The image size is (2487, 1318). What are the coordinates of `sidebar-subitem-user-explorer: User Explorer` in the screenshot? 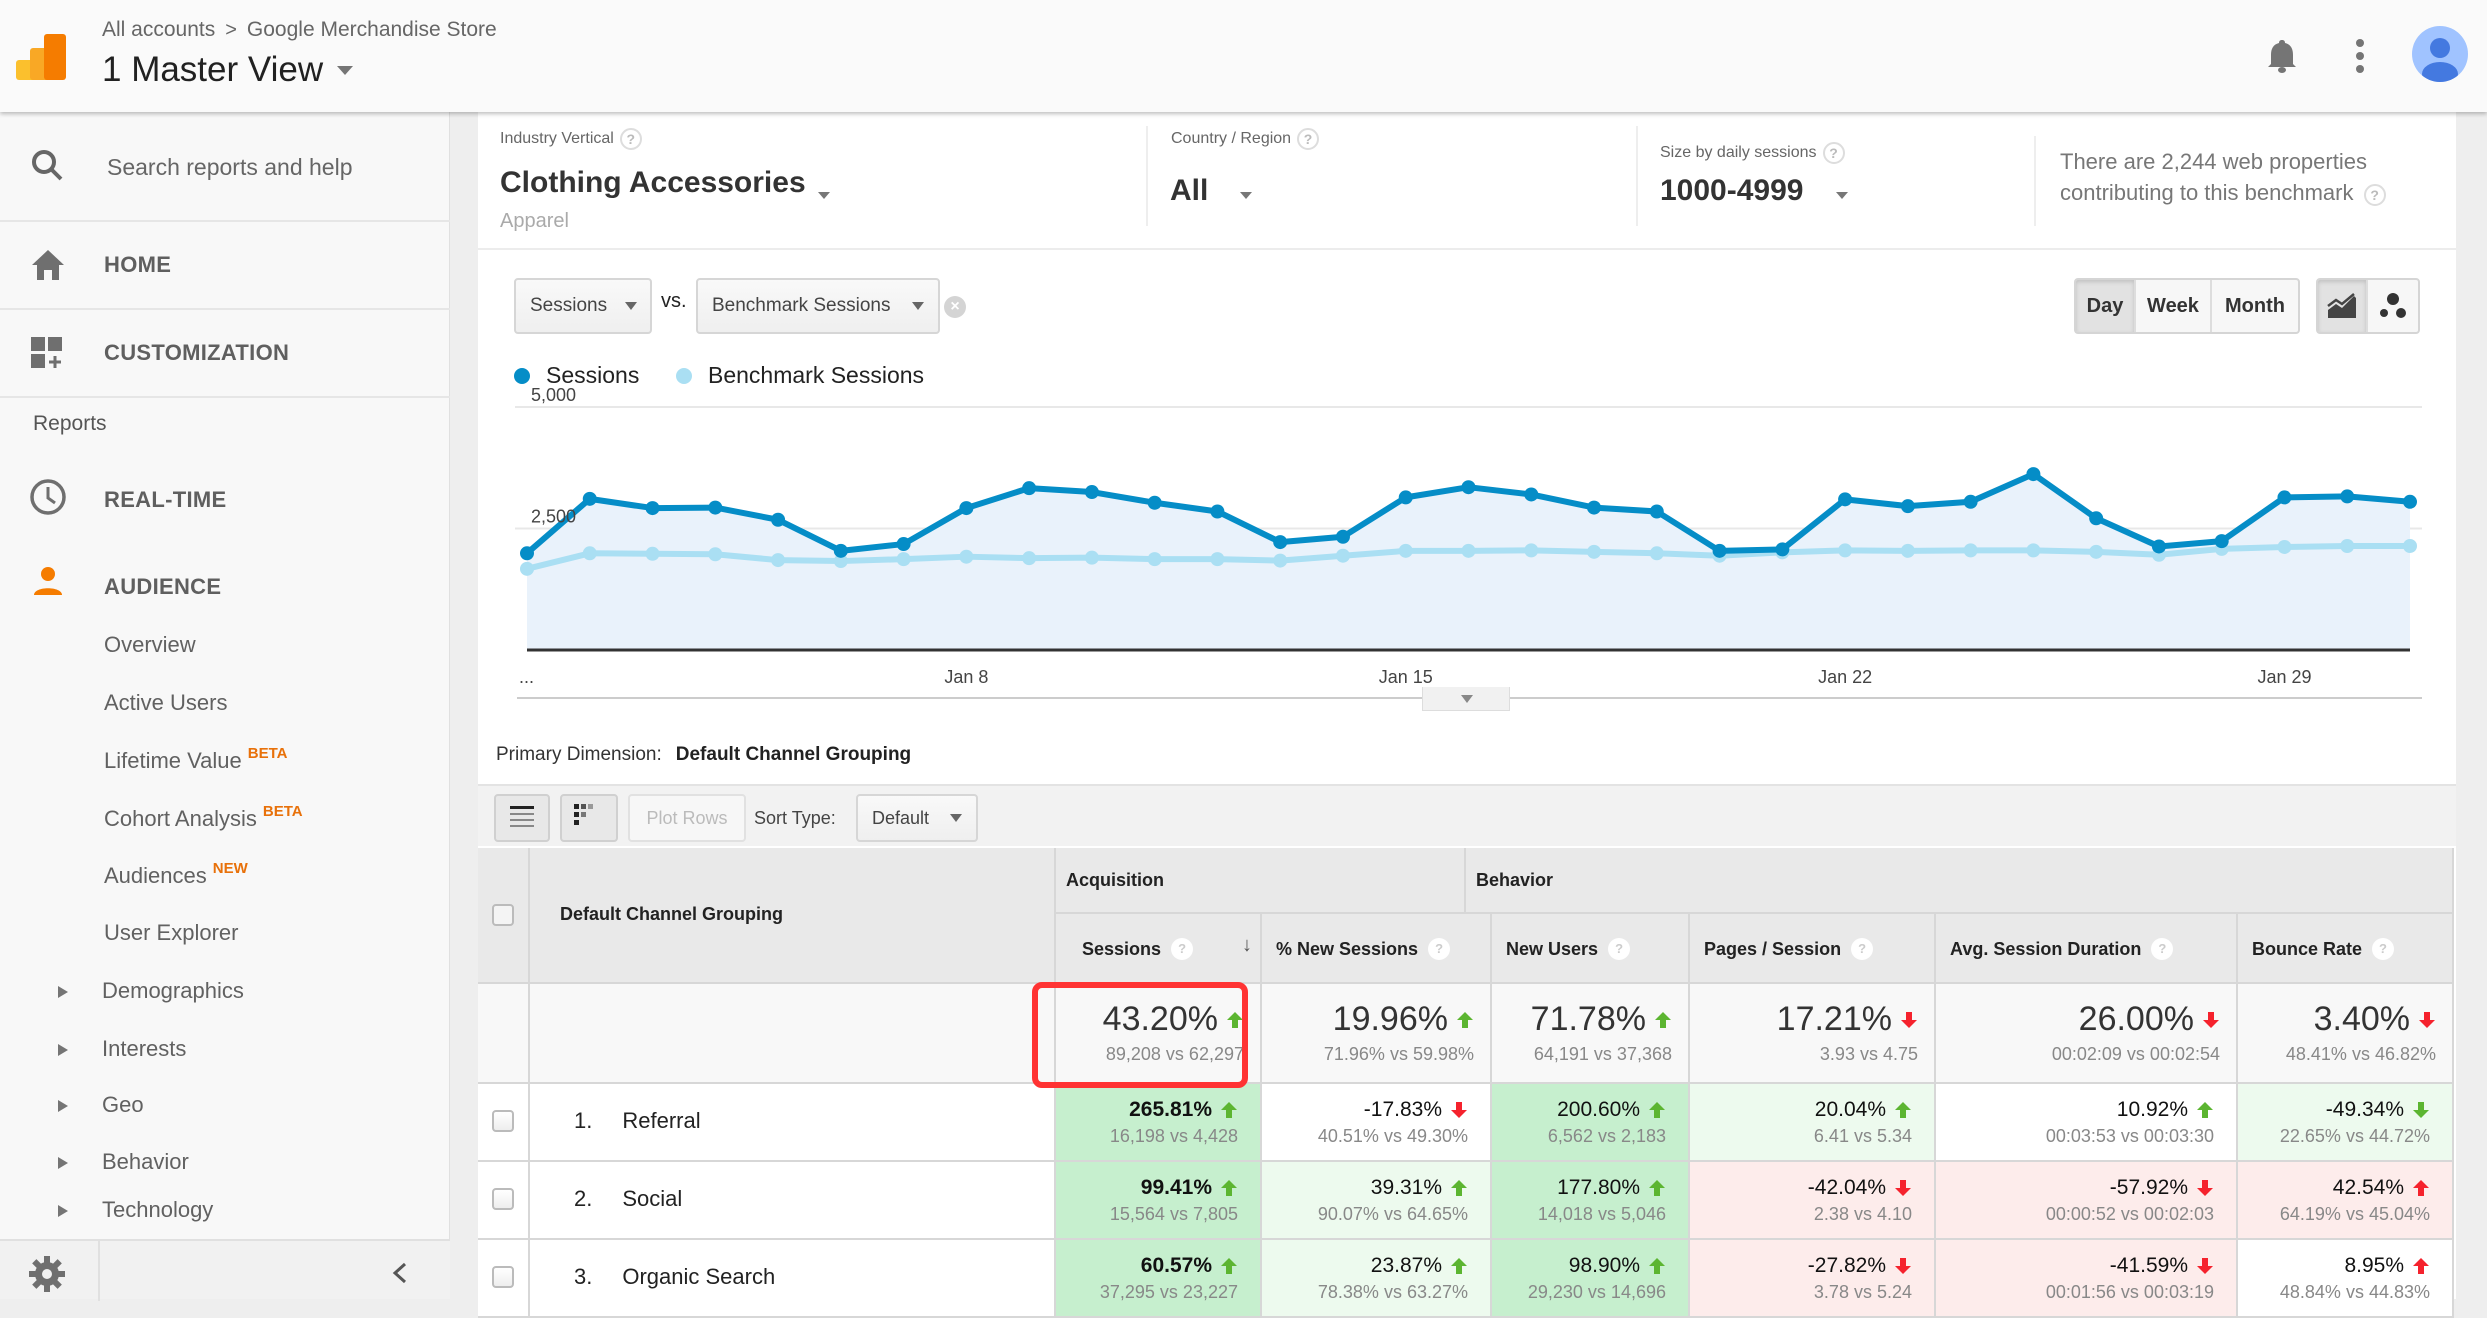 It's located at (171, 933).